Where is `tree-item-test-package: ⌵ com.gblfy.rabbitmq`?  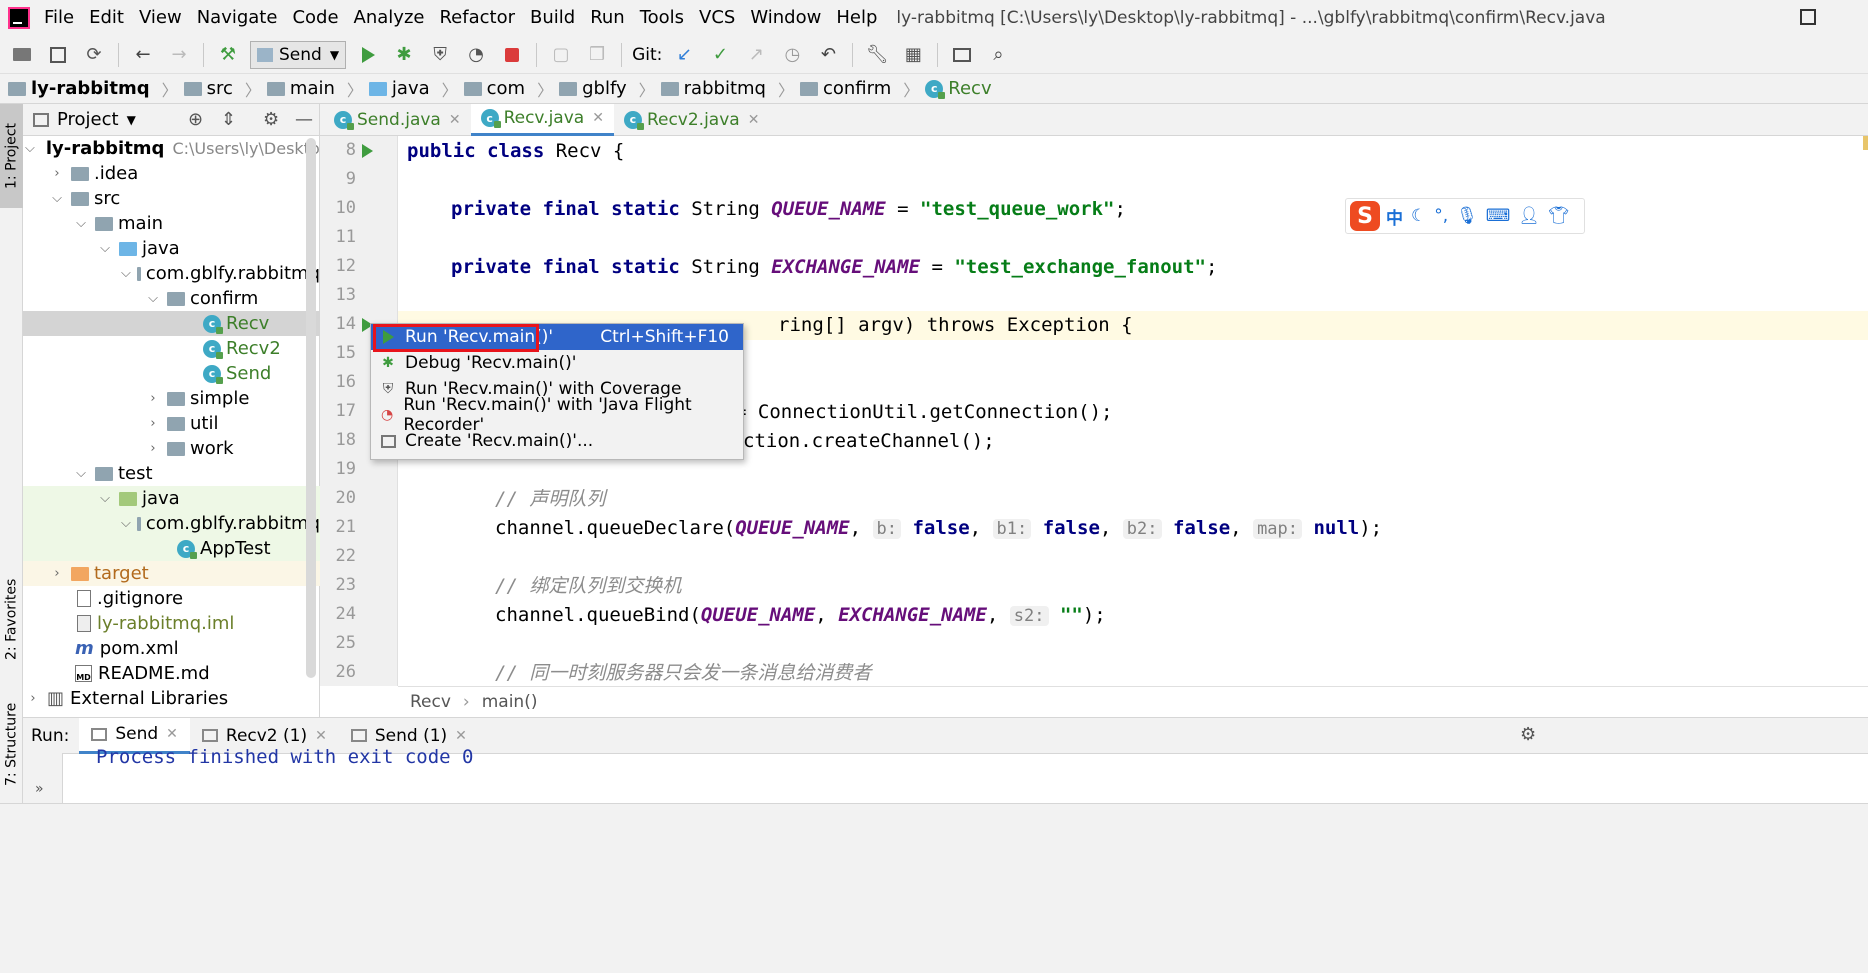 tree-item-test-package: ⌵ com.gblfy.rabbitmq is located at coordinates (171, 523).